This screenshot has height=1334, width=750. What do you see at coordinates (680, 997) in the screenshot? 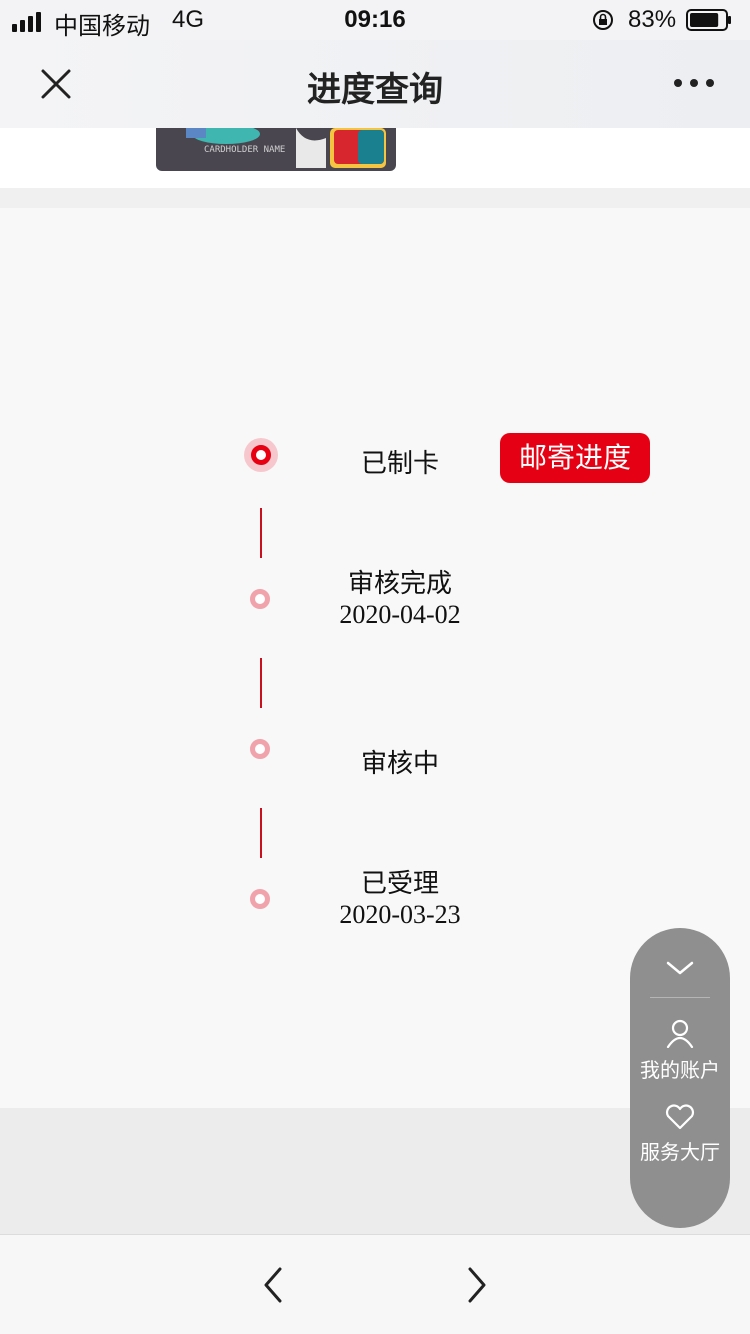
I see `menu-divider` at bounding box center [680, 997].